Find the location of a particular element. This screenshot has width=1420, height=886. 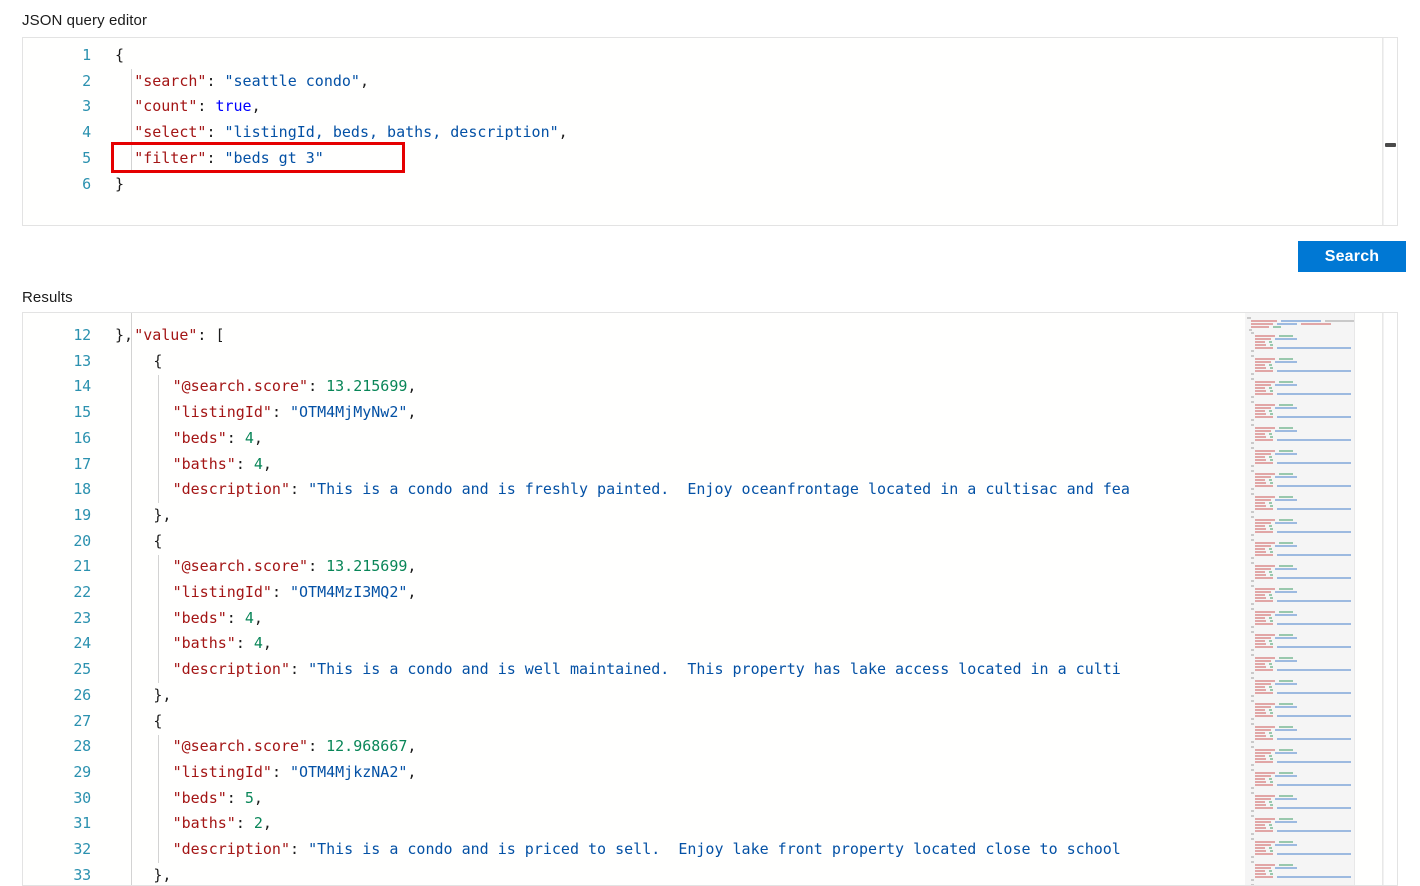

search-button: Search is located at coordinates (1352, 256).